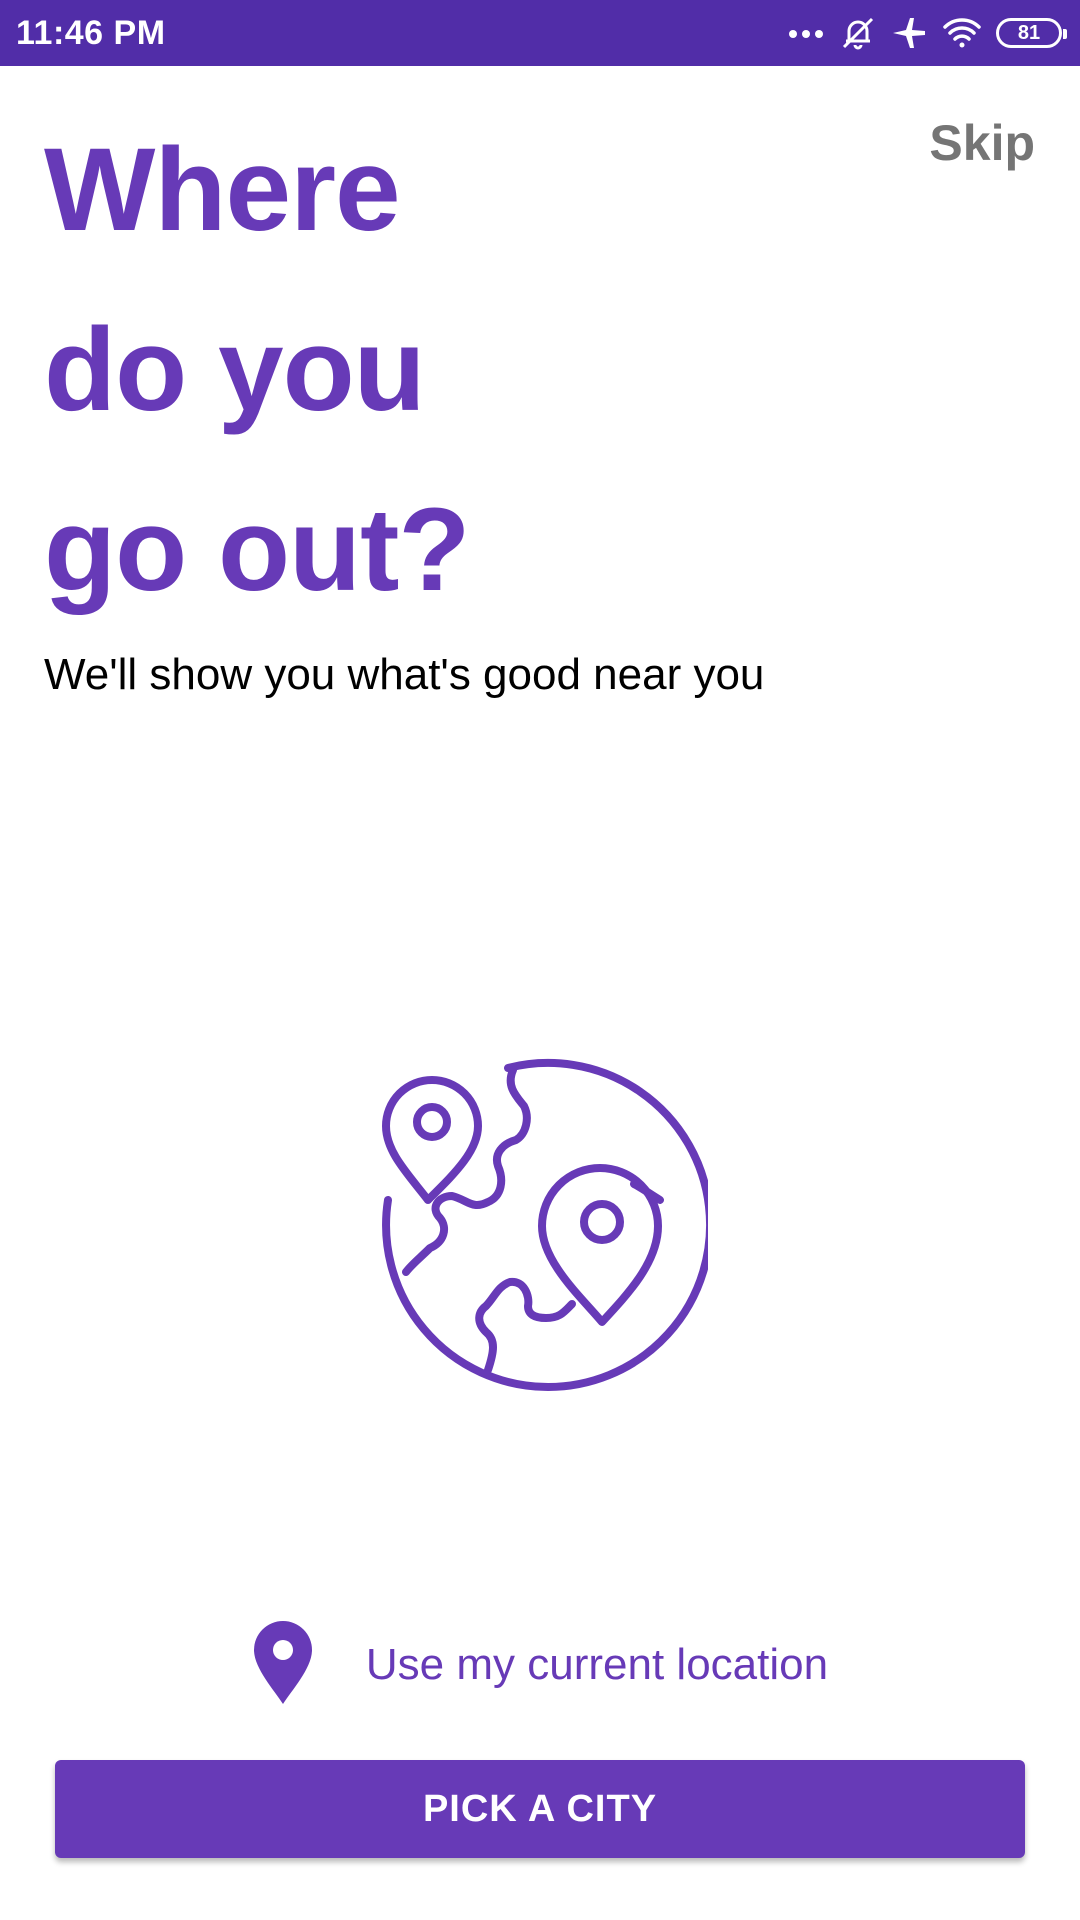 This screenshot has width=1080, height=1920. Describe the element at coordinates (540, 1809) in the screenshot. I see `pick-a-city-button: PICK A CITY` at that location.